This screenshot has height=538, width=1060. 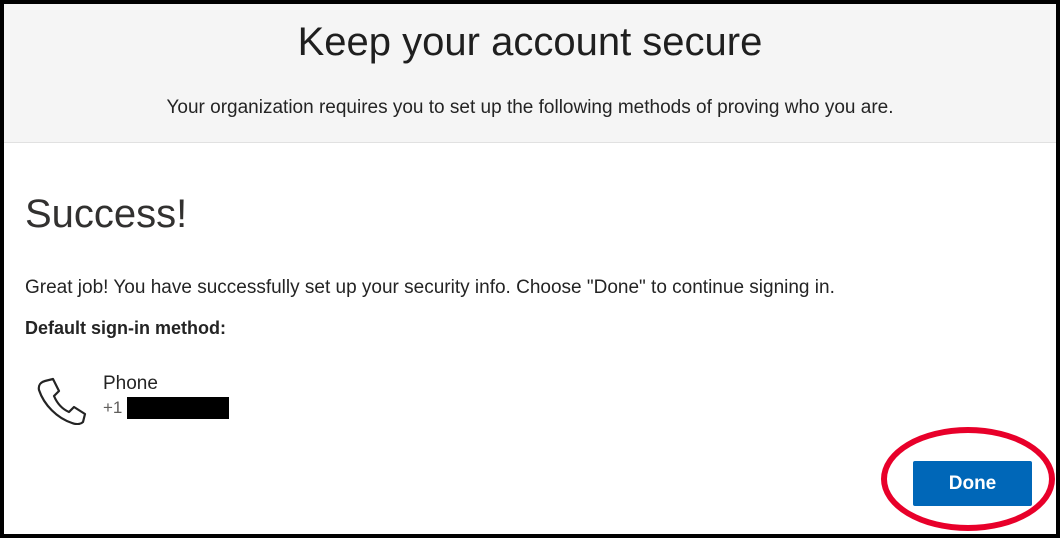 What do you see at coordinates (62, 401) in the screenshot?
I see `phone-icon` at bounding box center [62, 401].